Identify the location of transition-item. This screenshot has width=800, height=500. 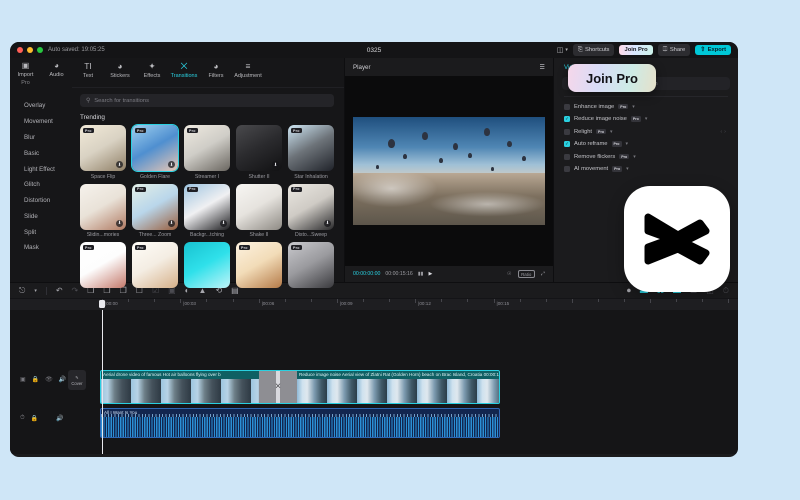
(207, 266).